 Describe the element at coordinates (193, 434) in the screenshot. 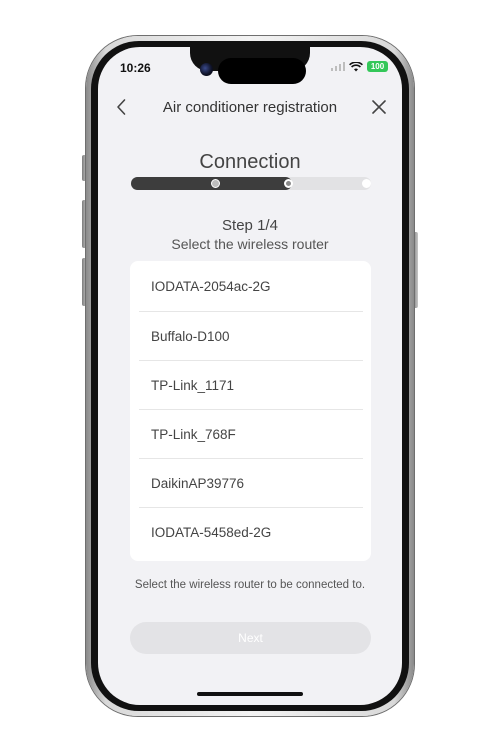

I see `router-ssid: TP-Link_768F` at that location.